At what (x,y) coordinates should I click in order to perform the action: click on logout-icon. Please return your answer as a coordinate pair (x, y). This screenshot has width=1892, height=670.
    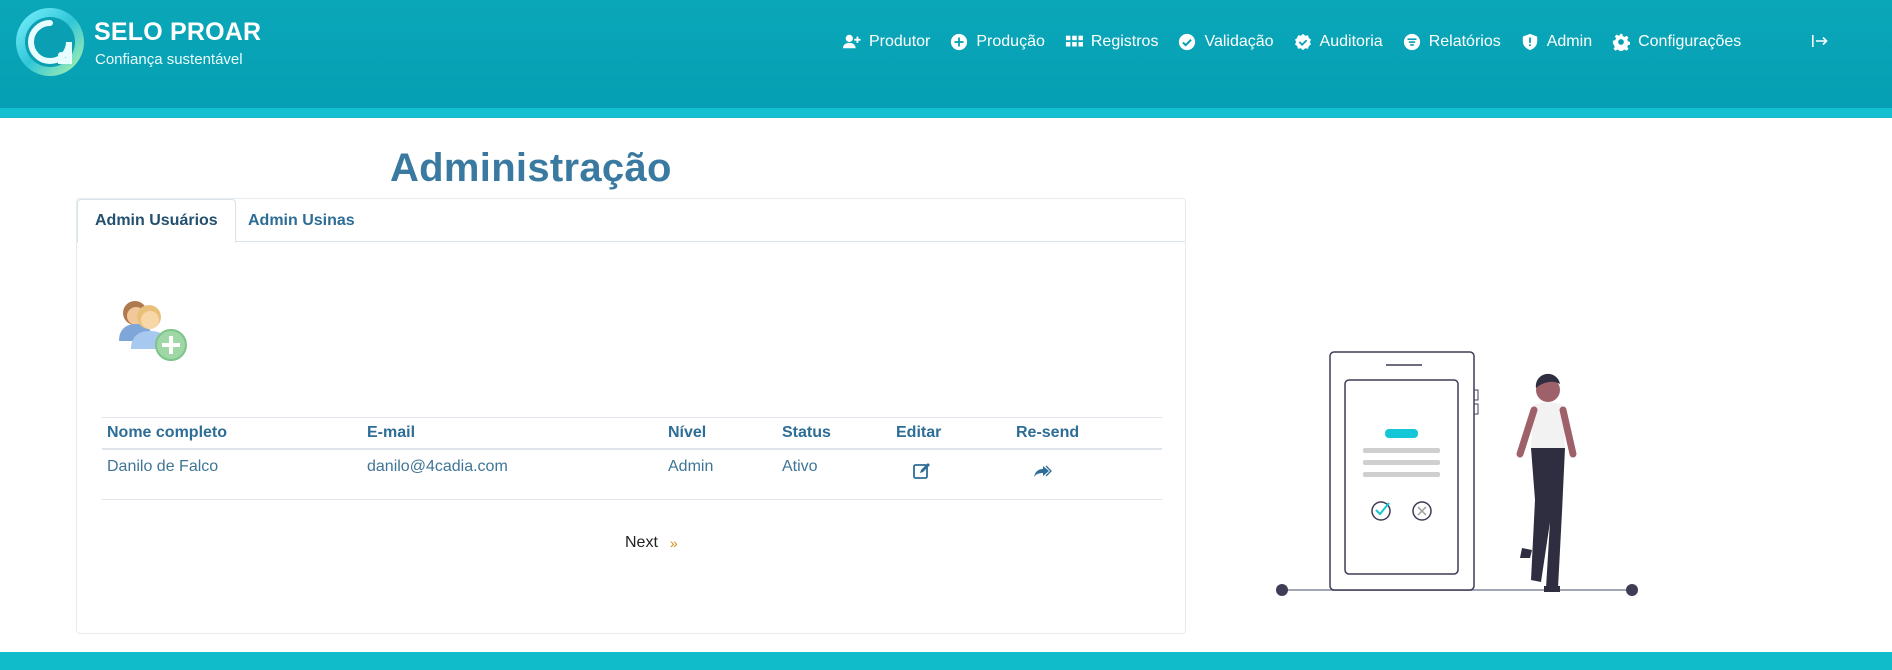
    Looking at the image, I should click on (1820, 41).